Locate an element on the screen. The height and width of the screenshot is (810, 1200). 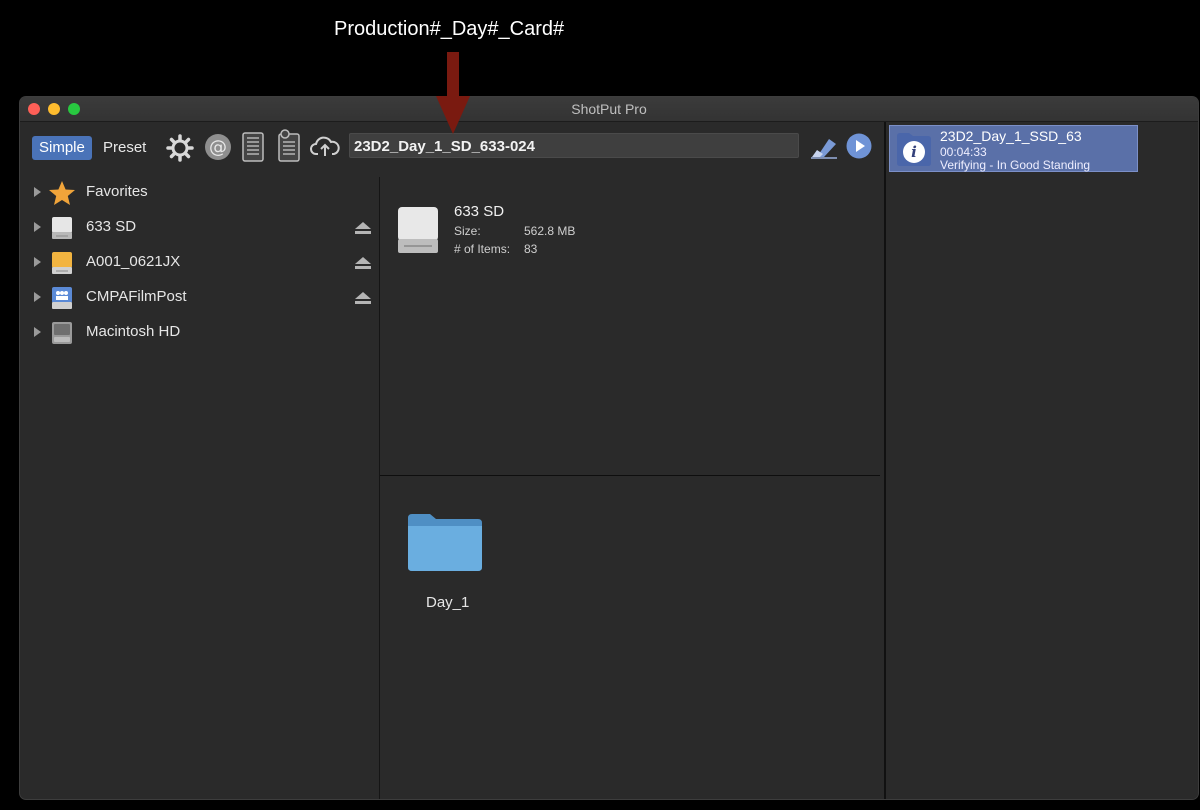
sidebar-item-label: CMPAFilmPost is located at coordinates (136, 296).